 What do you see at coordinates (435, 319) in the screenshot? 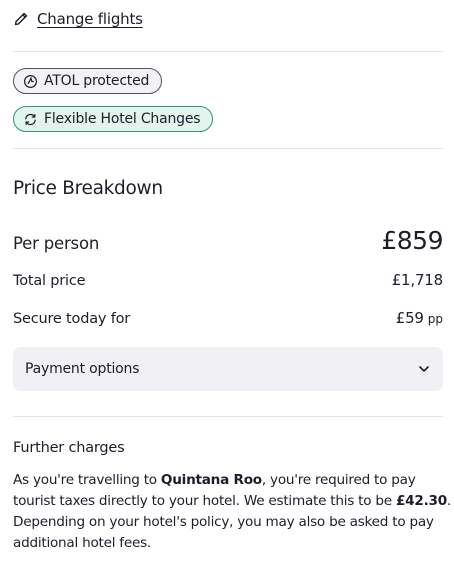
I see `per-person-suffix: pp` at bounding box center [435, 319].